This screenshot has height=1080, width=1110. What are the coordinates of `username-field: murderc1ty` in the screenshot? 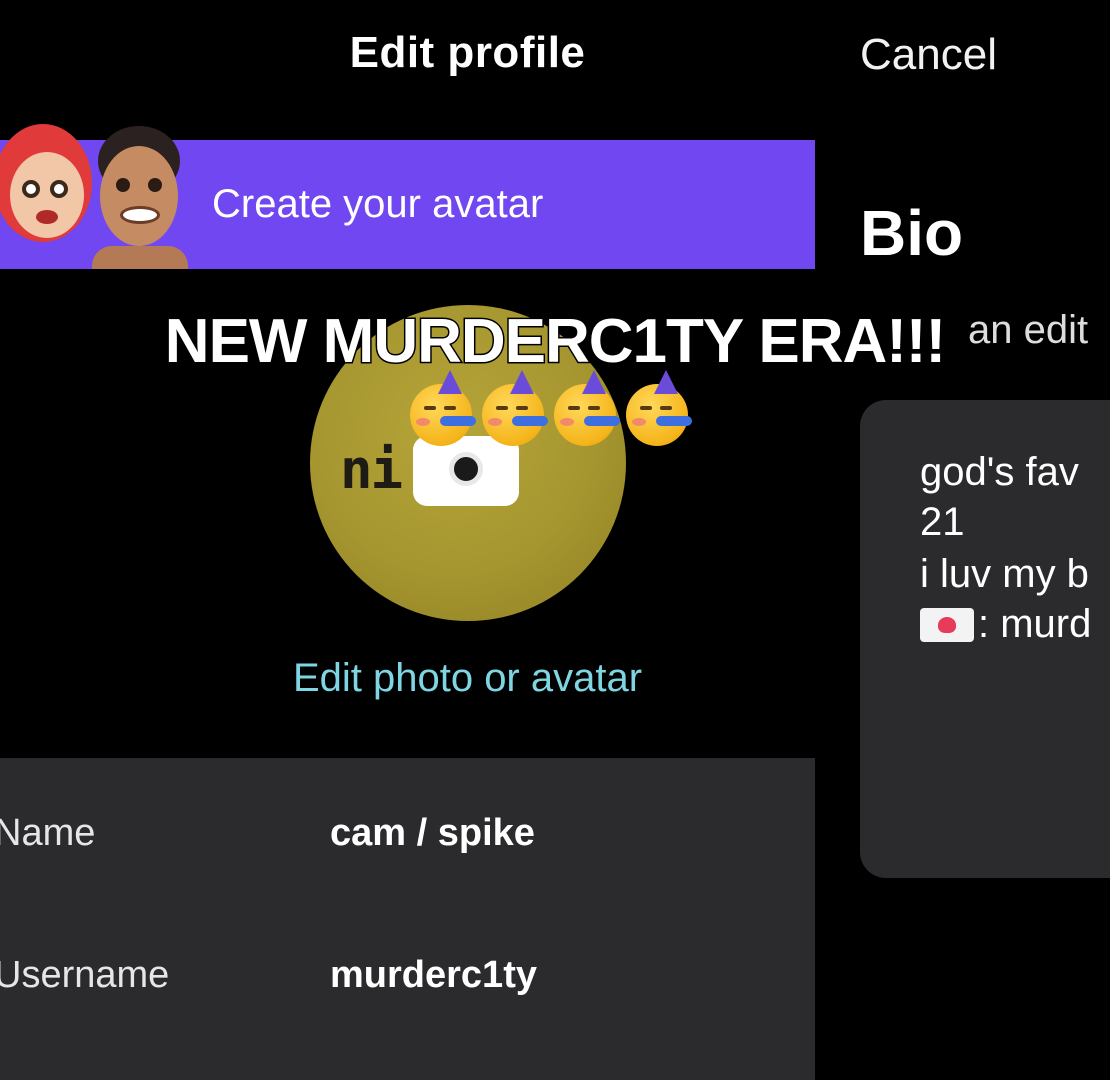 It's located at (433, 975).